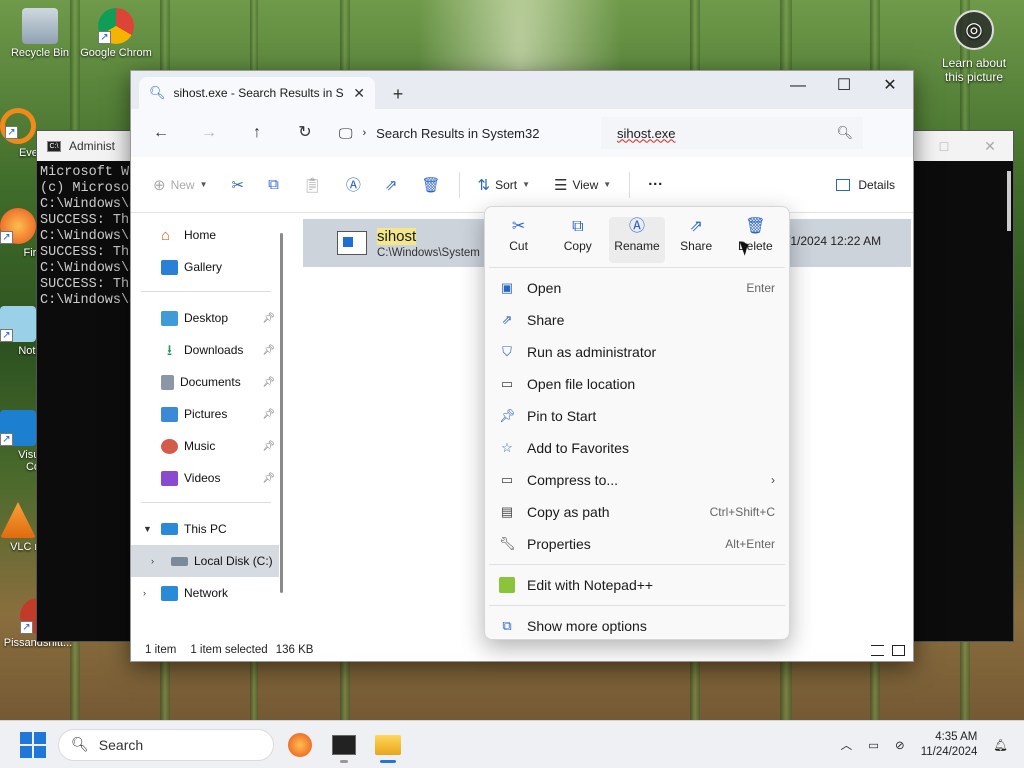  I want to click on rename-icon: Ⓐ, so click(636, 226).